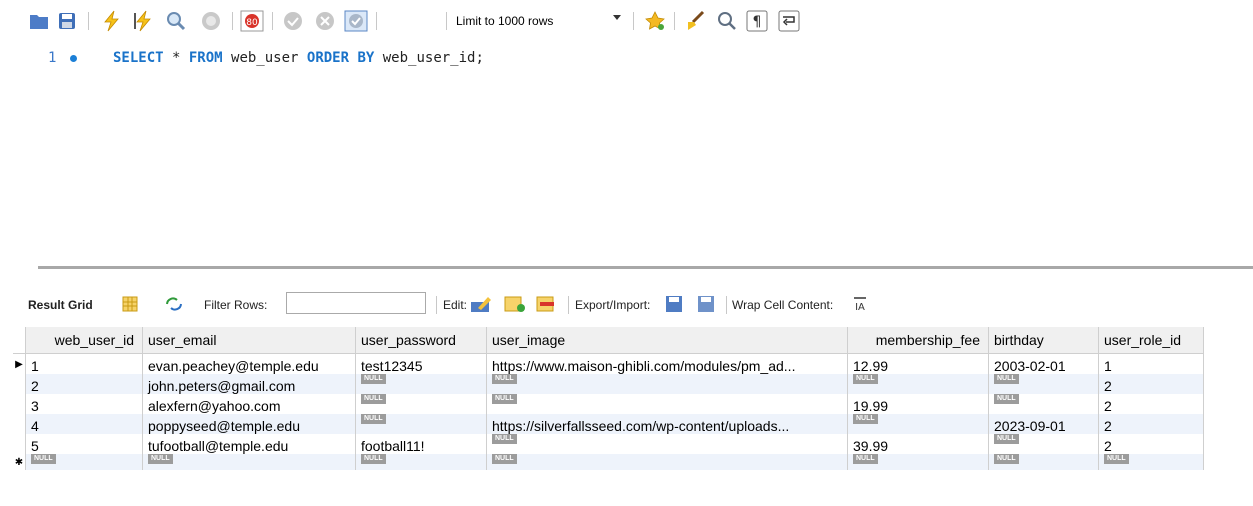 Image resolution: width=1253 pixels, height=506 pixels. I want to click on grid-cell: john.peters@gmail.com, so click(249, 384).